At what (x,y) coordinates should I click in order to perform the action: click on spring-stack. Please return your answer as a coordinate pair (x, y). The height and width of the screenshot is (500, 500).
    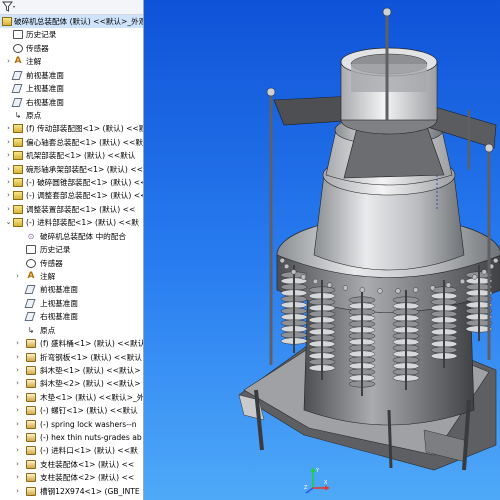
    Looking at the image, I should click on (362, 343).